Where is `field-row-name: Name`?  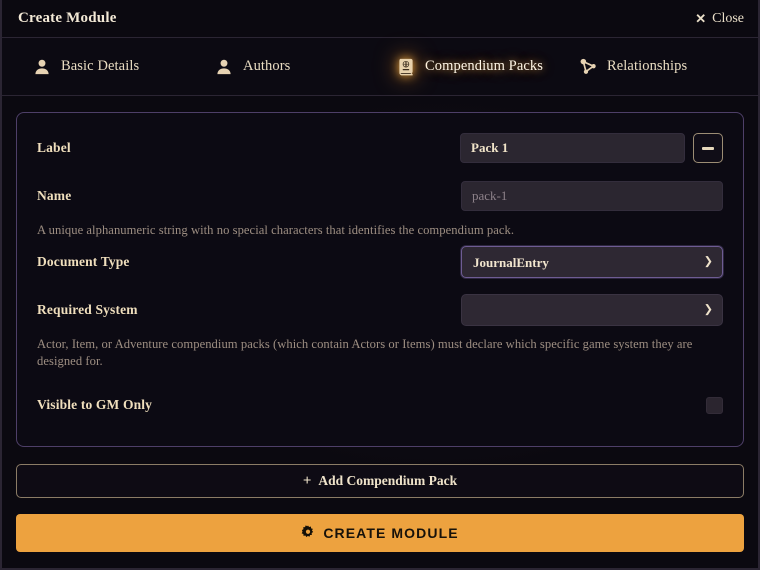 field-row-name: Name is located at coordinates (380, 196).